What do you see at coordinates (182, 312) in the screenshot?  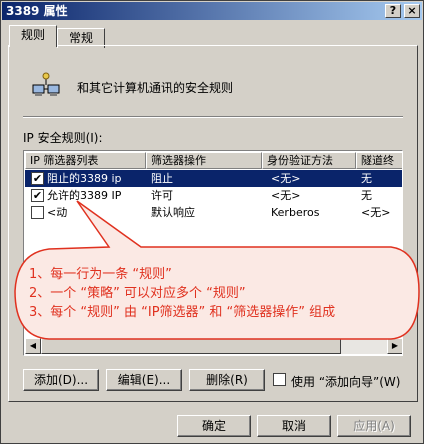 I see `annotation-line-3: 3、每个 “规则” 由 “IP筛选器” 和 “筛选器操作” 组成` at bounding box center [182, 312].